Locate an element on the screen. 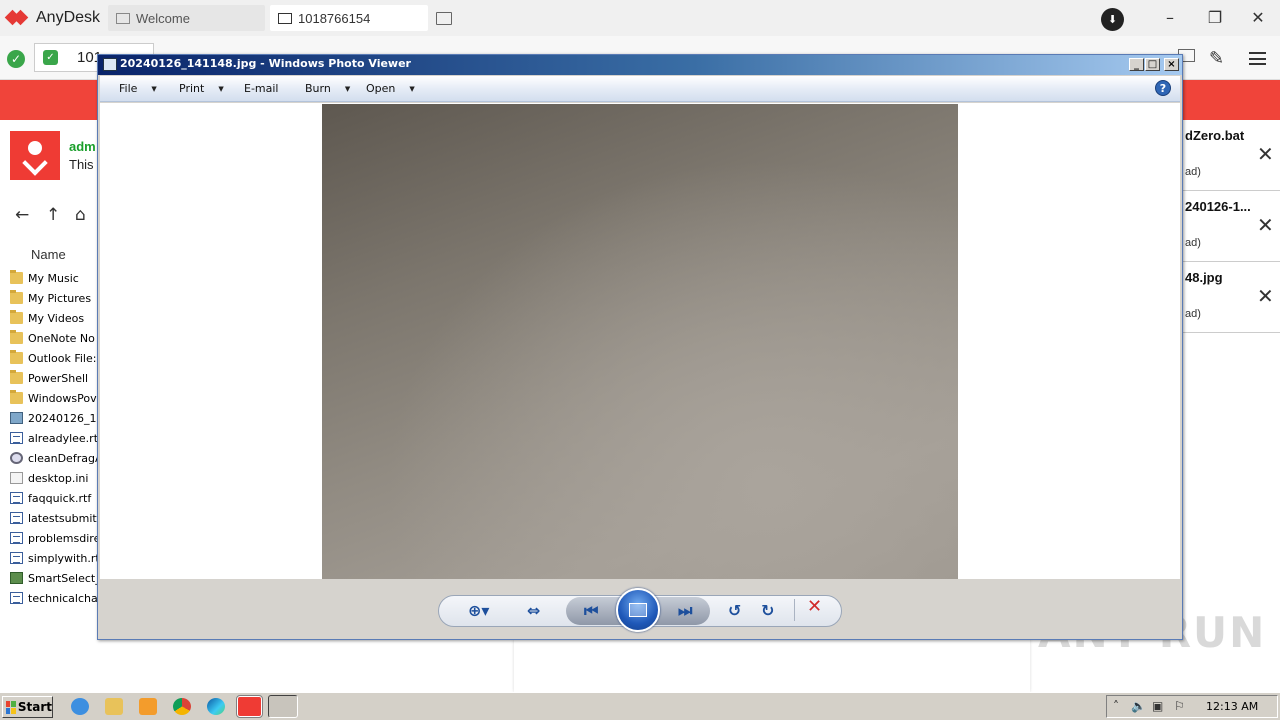 Image resolution: width=1280 pixels, height=720 pixels. list-item: simplywith.rt is located at coordinates (54, 558).